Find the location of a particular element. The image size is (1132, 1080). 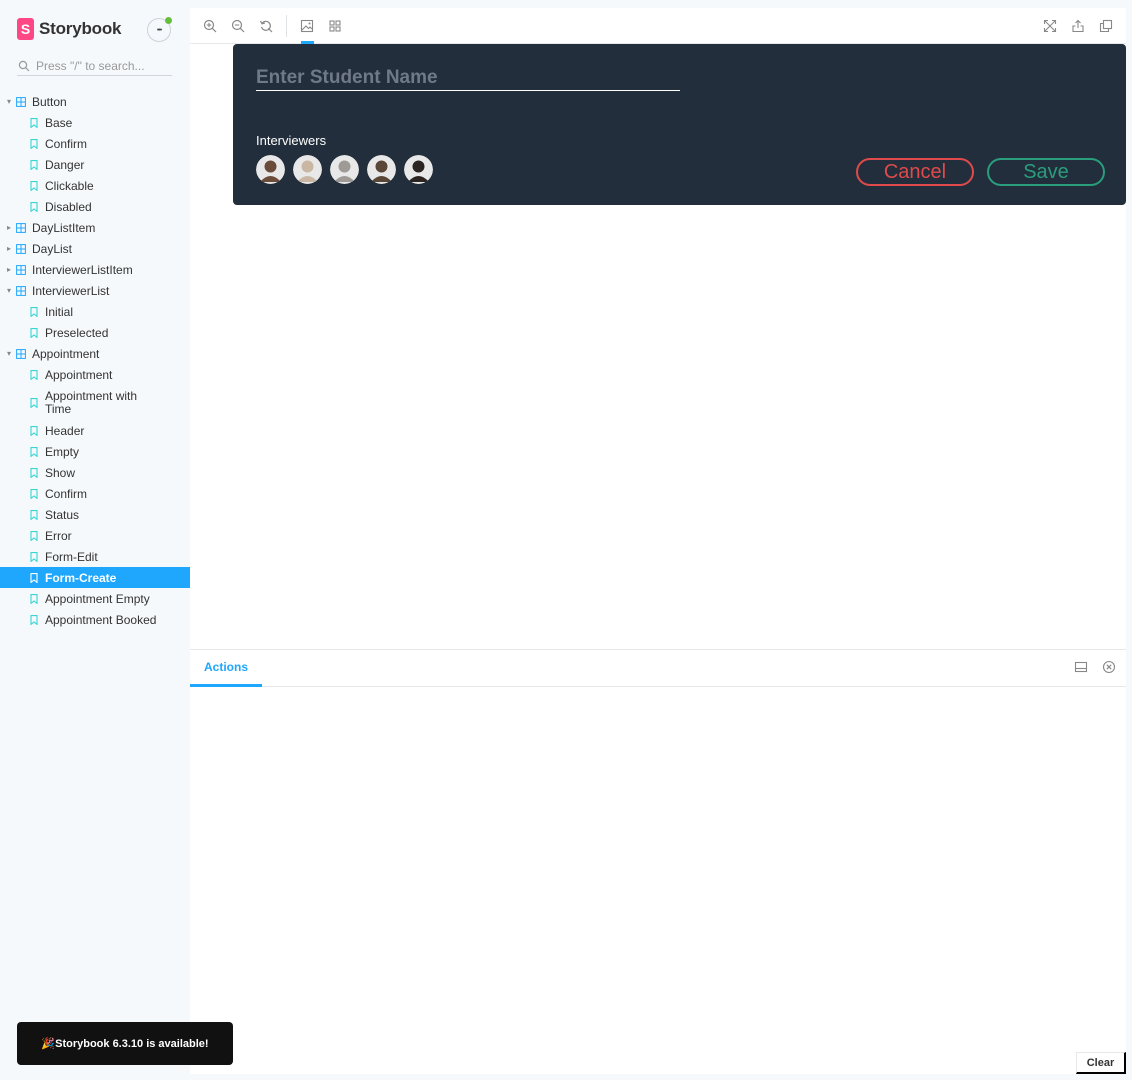

cancel-button: Cancel is located at coordinates (915, 172).